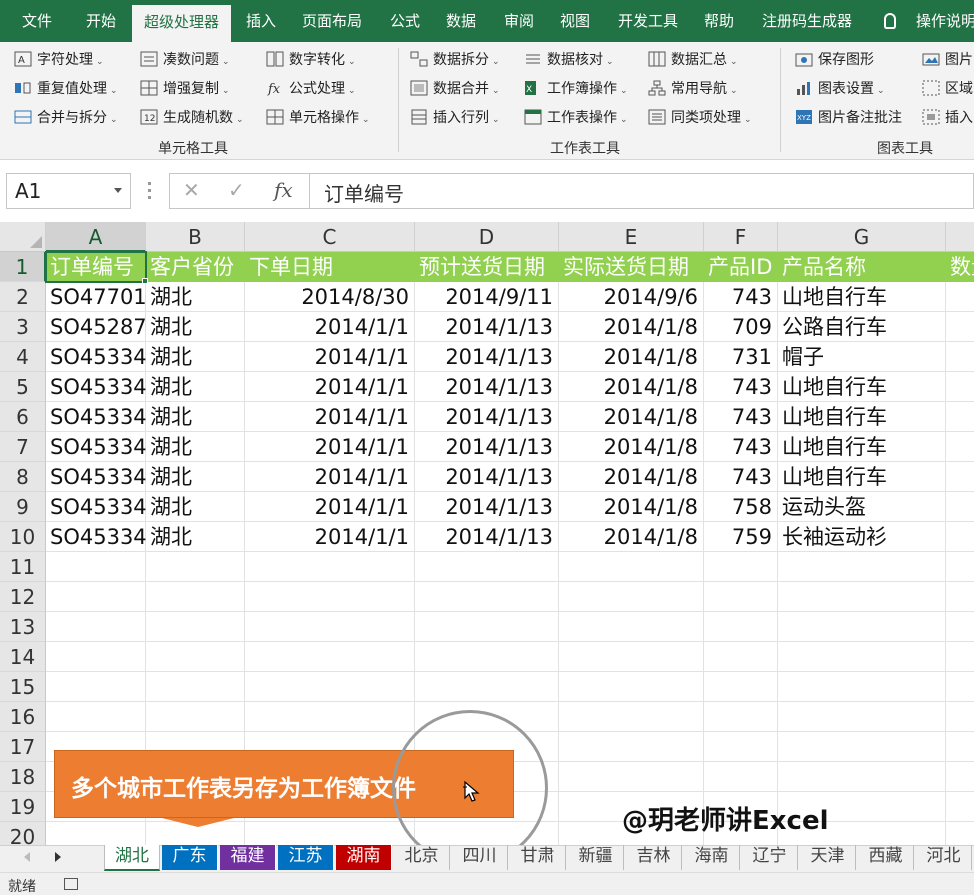 This screenshot has width=974, height=895. Describe the element at coordinates (840, 89) in the screenshot. I see `chart-settings-button: 图表设置 ⌄` at that location.